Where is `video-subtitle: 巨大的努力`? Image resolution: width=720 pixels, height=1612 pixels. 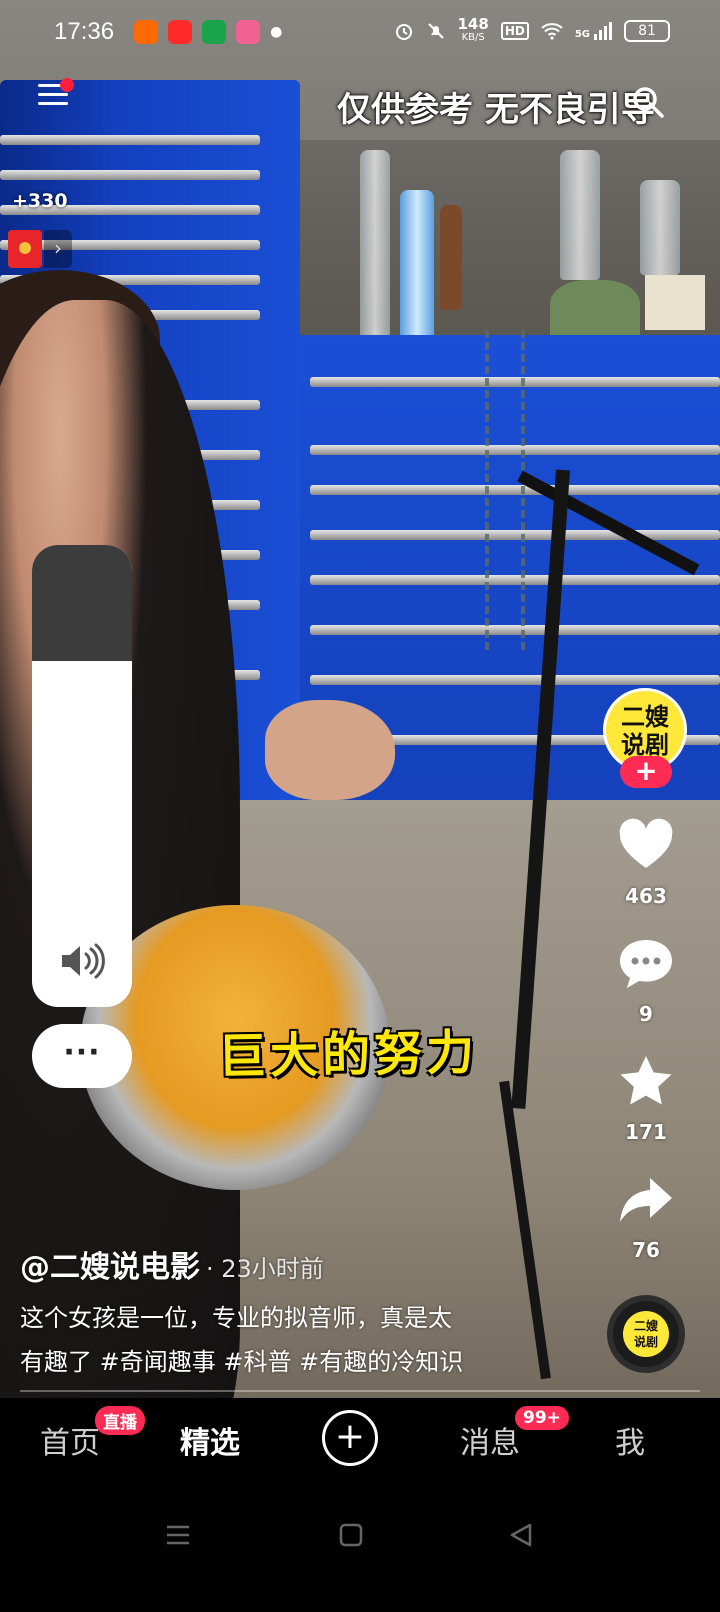
video-subtitle: 巨大的努力 is located at coordinates (348, 1055).